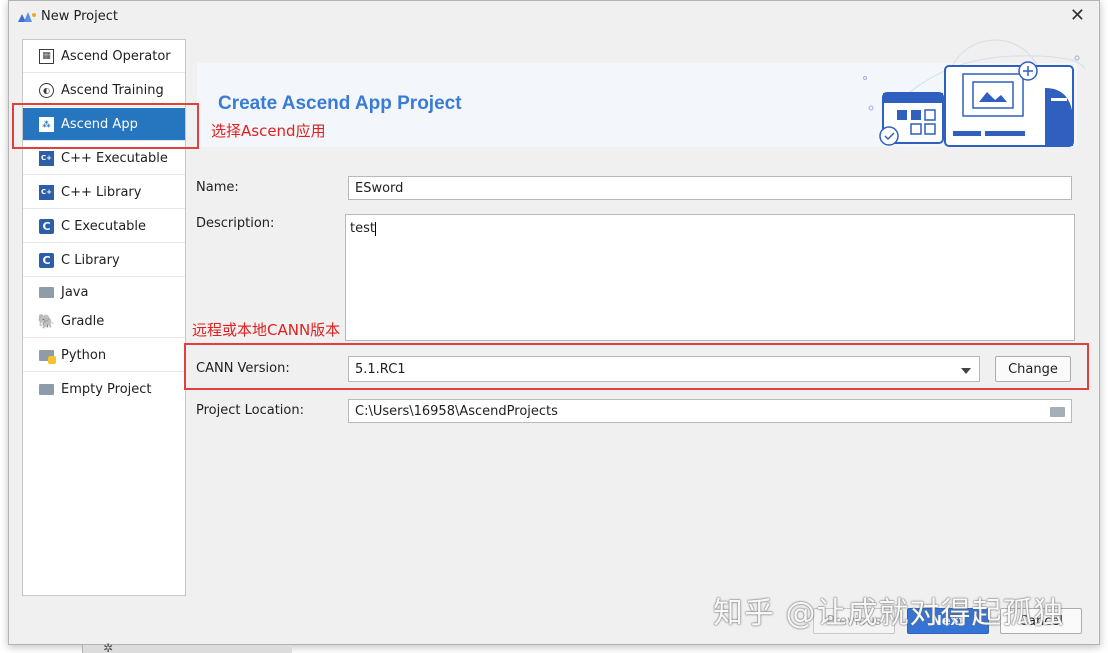 Image resolution: width=1108 pixels, height=653 pixels. I want to click on empty-project-folder-icon, so click(46, 389).